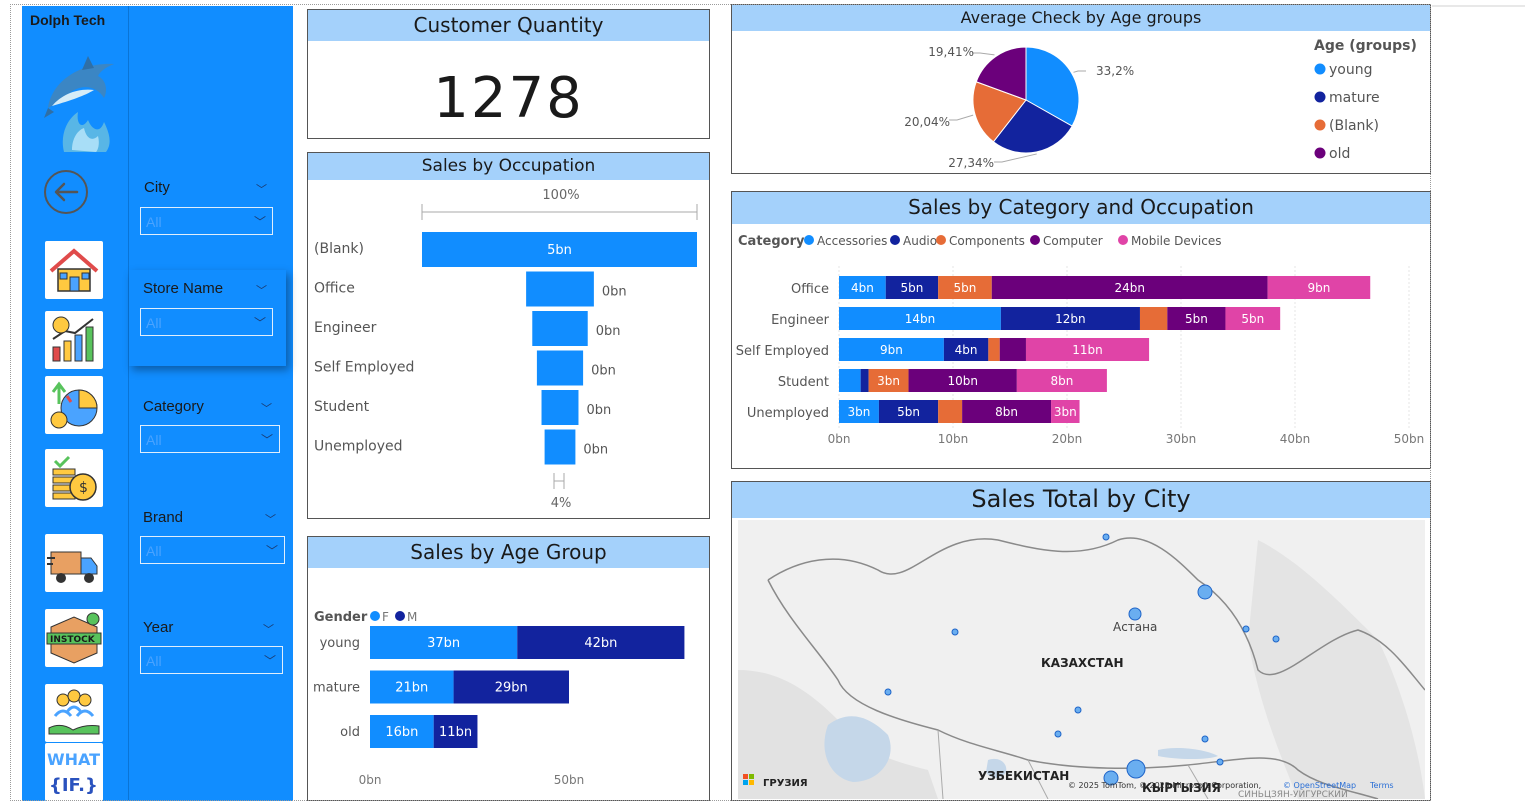 The height and width of the screenshot is (803, 1525). Describe the element at coordinates (1354, 98) in the screenshot. I see `legend-label-mature: mature` at that location.